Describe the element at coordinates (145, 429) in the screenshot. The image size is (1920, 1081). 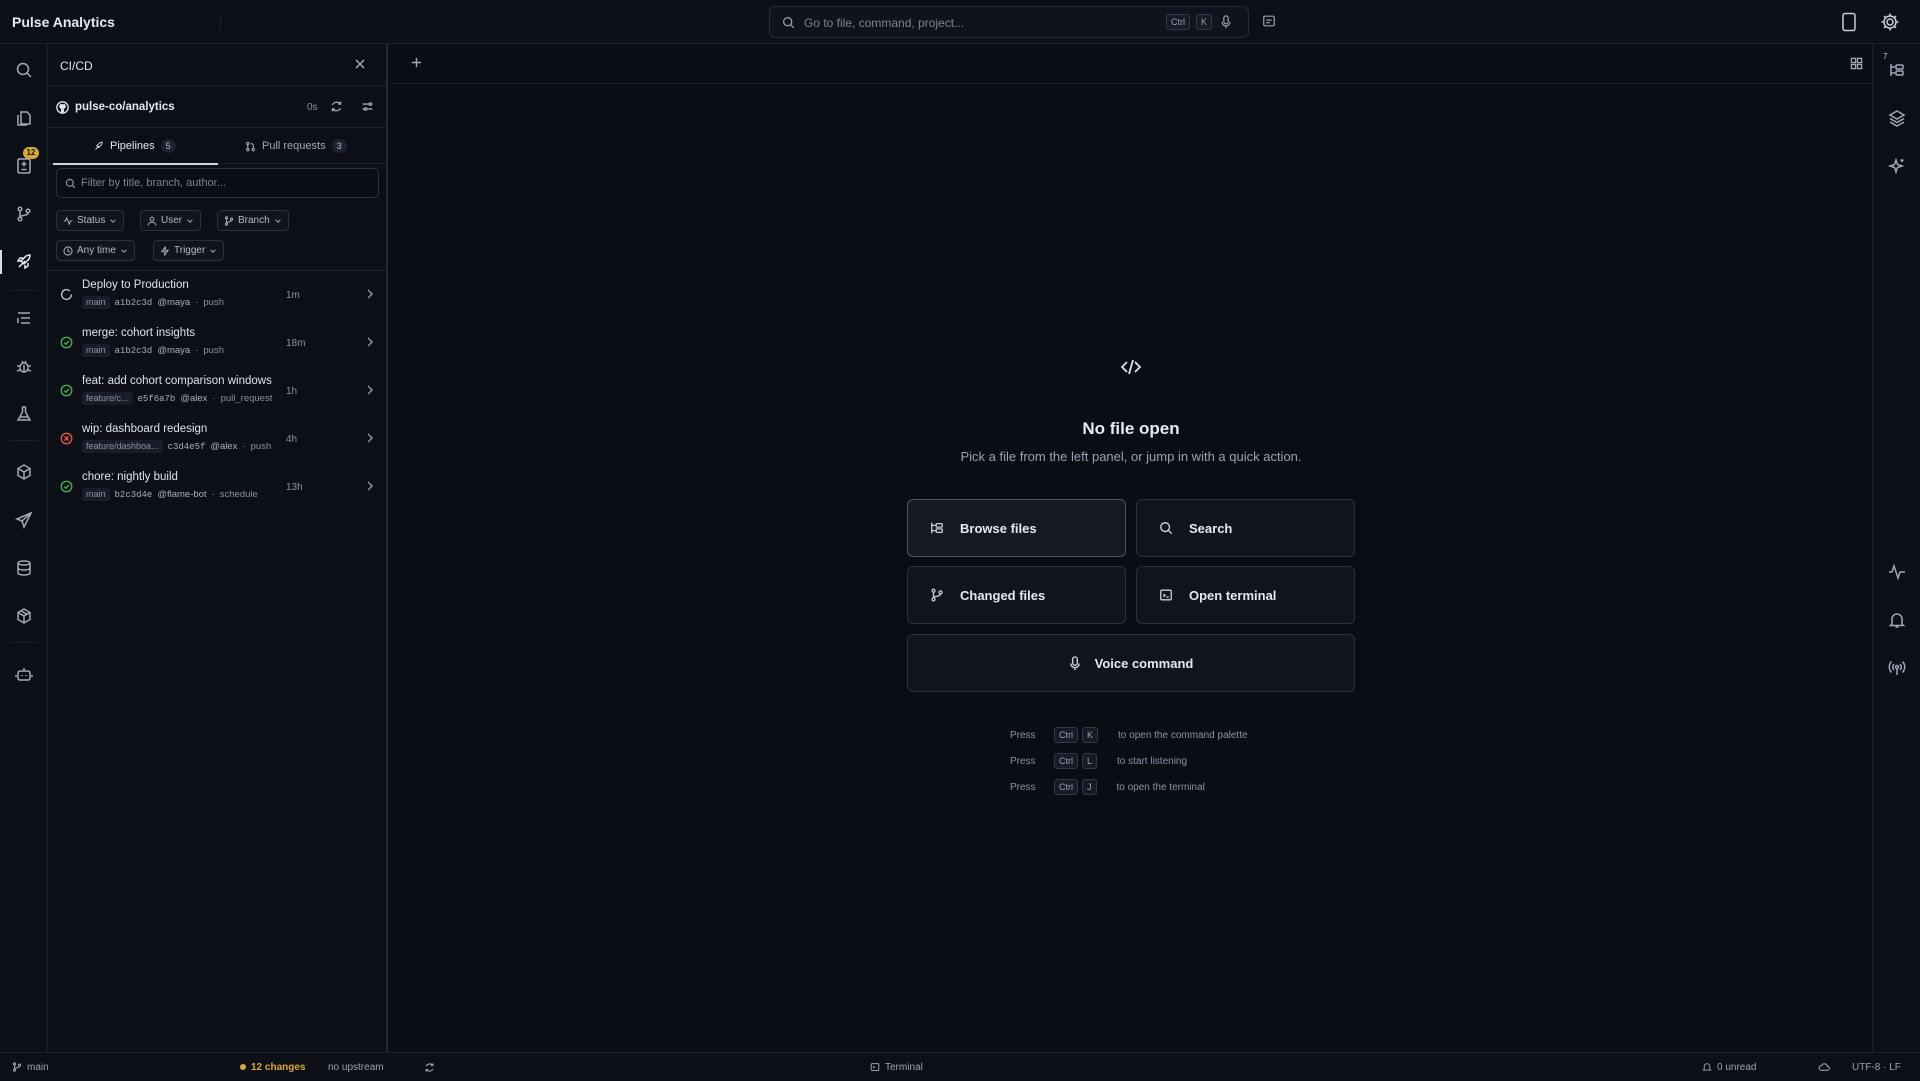
I see `run-title: wip: dashboard redesign` at that location.